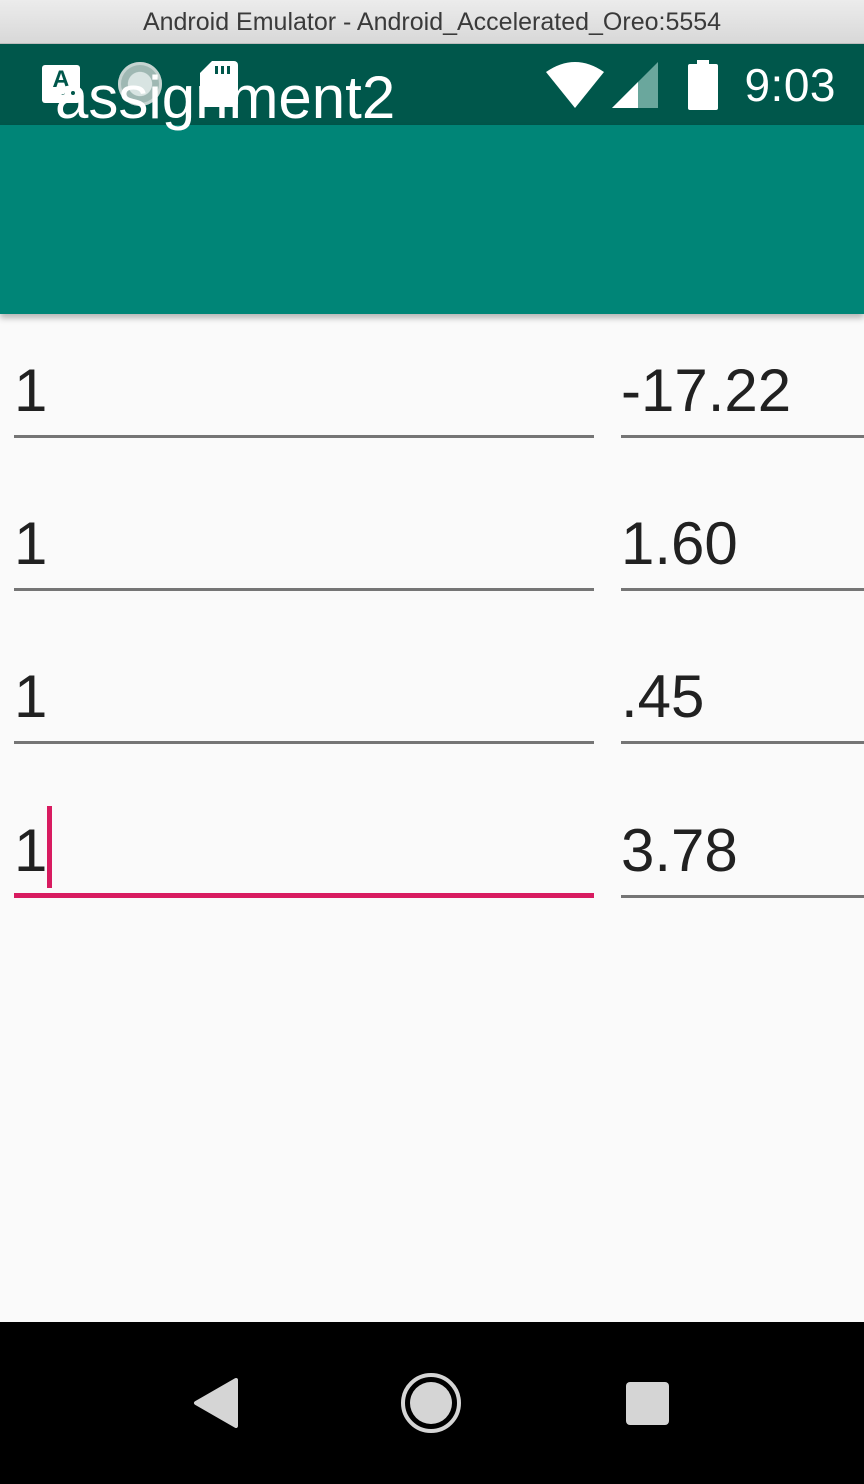  Describe the element at coordinates (304, 895) in the screenshot. I see `input-underline-focused` at that location.